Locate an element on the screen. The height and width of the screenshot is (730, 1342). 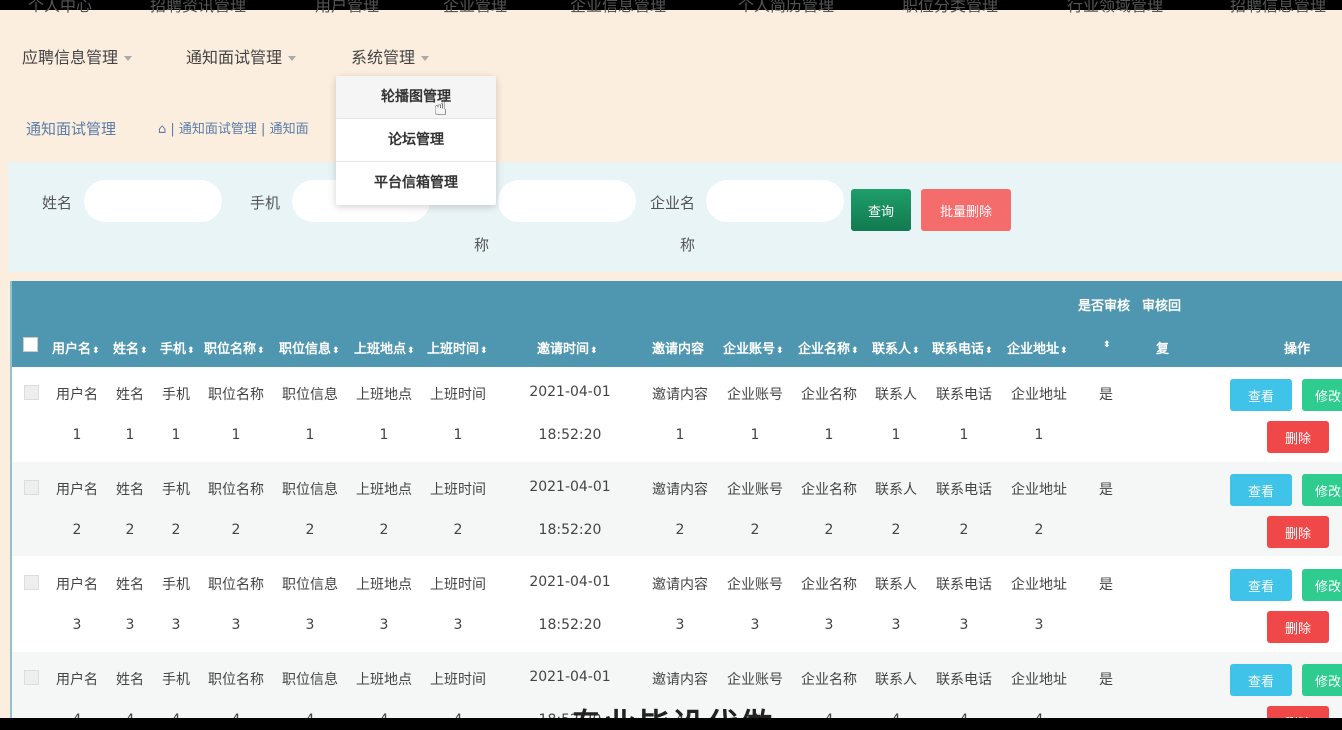
select-all-checkbox is located at coordinates (30, 344).